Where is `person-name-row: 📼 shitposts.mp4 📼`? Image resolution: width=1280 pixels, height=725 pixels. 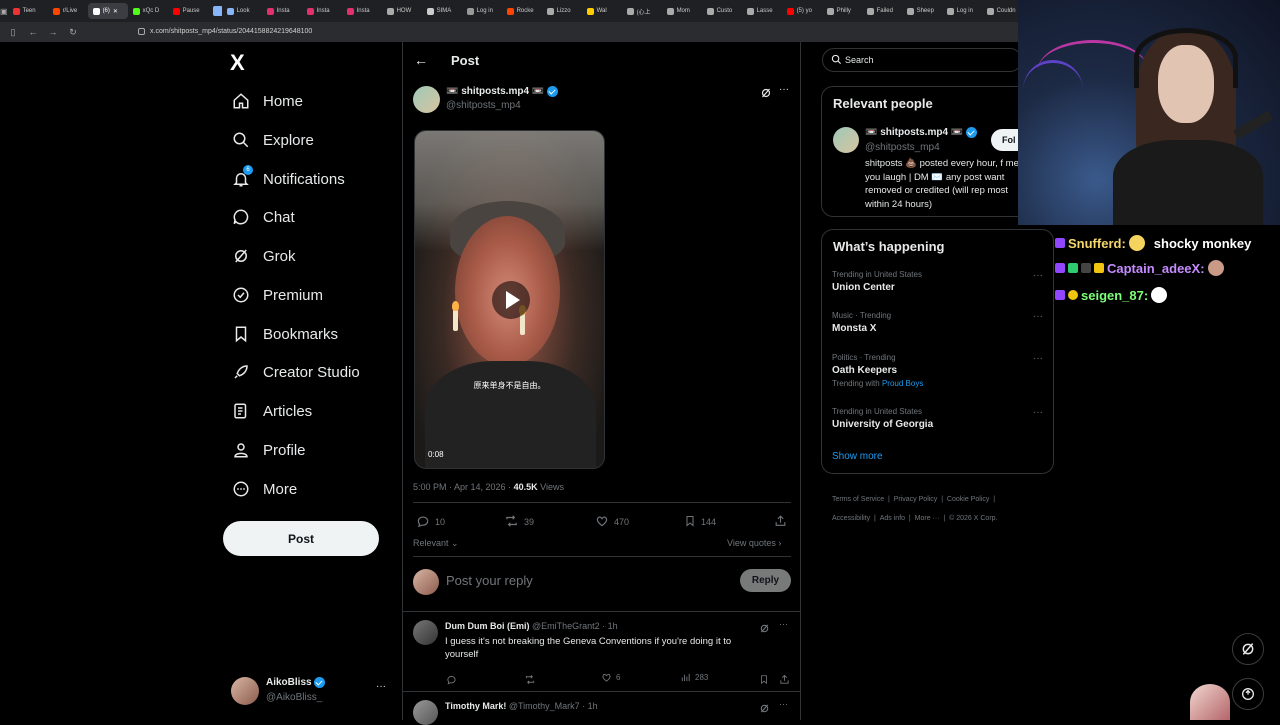 person-name-row: 📼 shitposts.mp4 📼 is located at coordinates (921, 132).